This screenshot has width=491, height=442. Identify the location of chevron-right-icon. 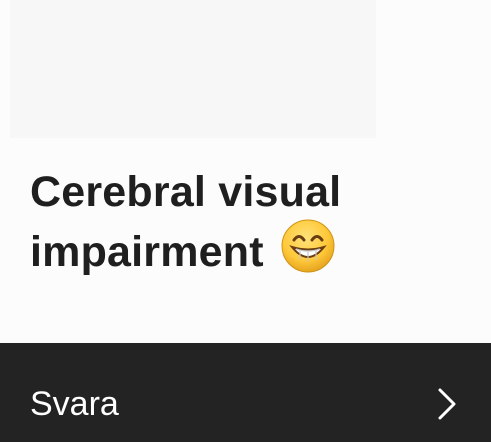
(447, 403).